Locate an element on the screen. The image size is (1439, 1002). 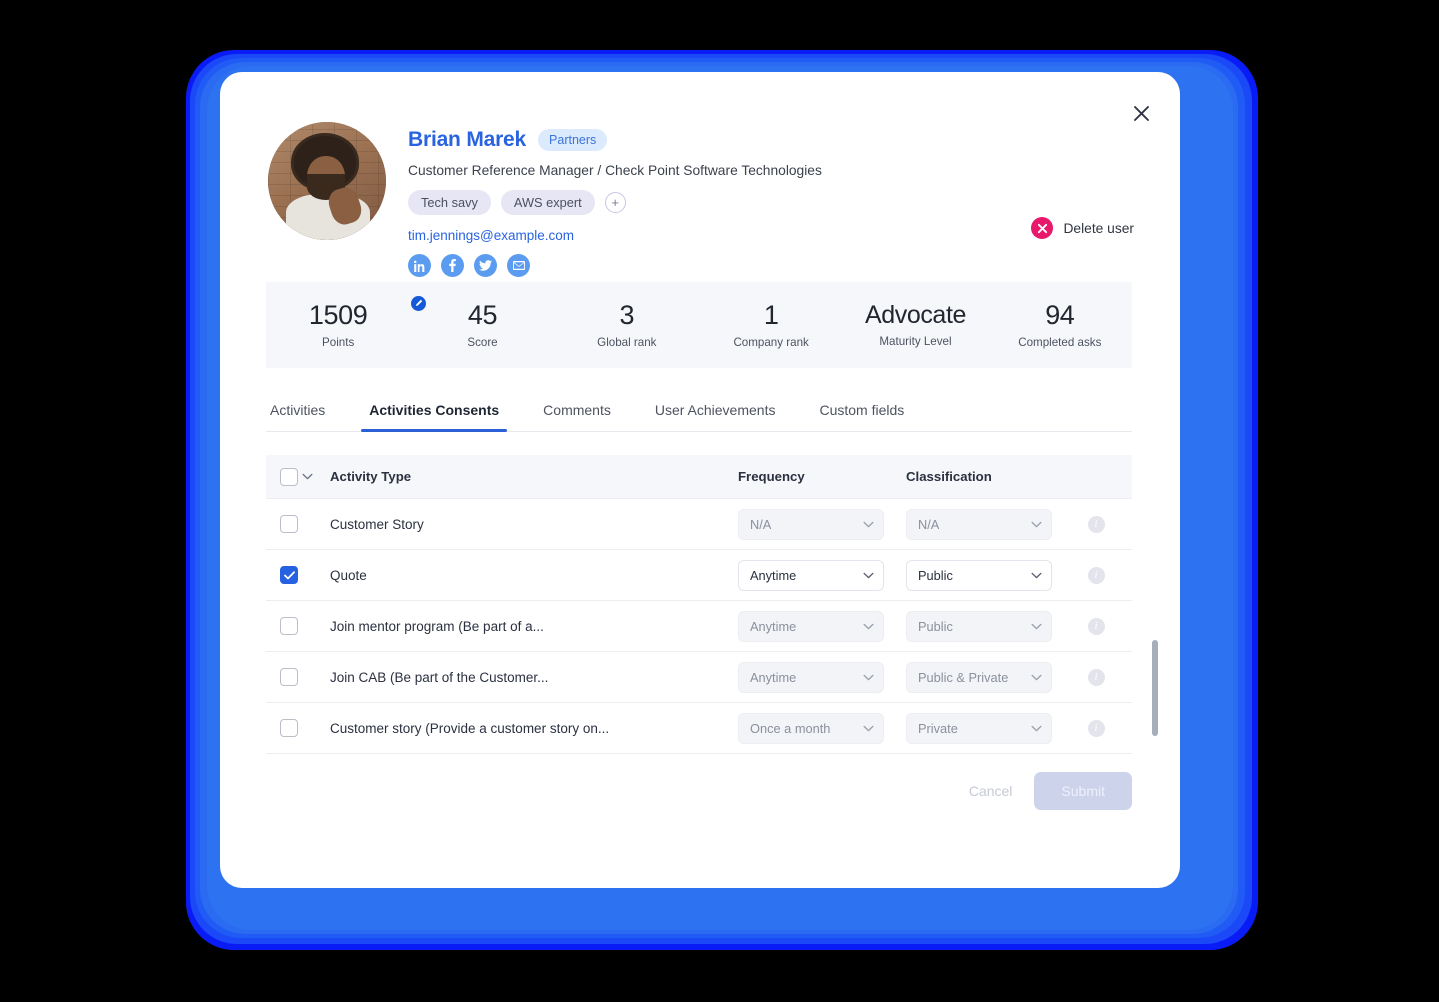
facebook-icon is located at coordinates (452, 265).